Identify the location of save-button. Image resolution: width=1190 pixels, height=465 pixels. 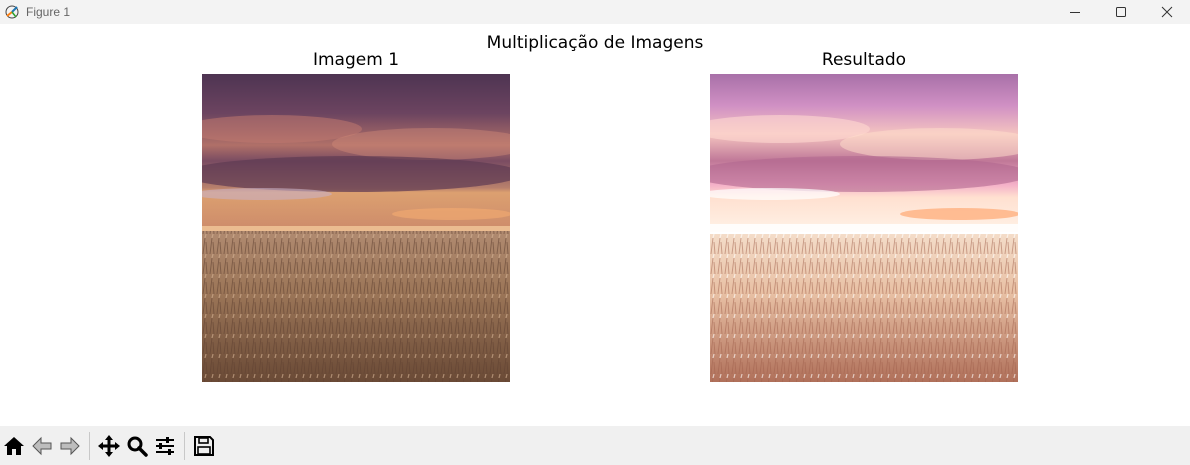
(204, 446).